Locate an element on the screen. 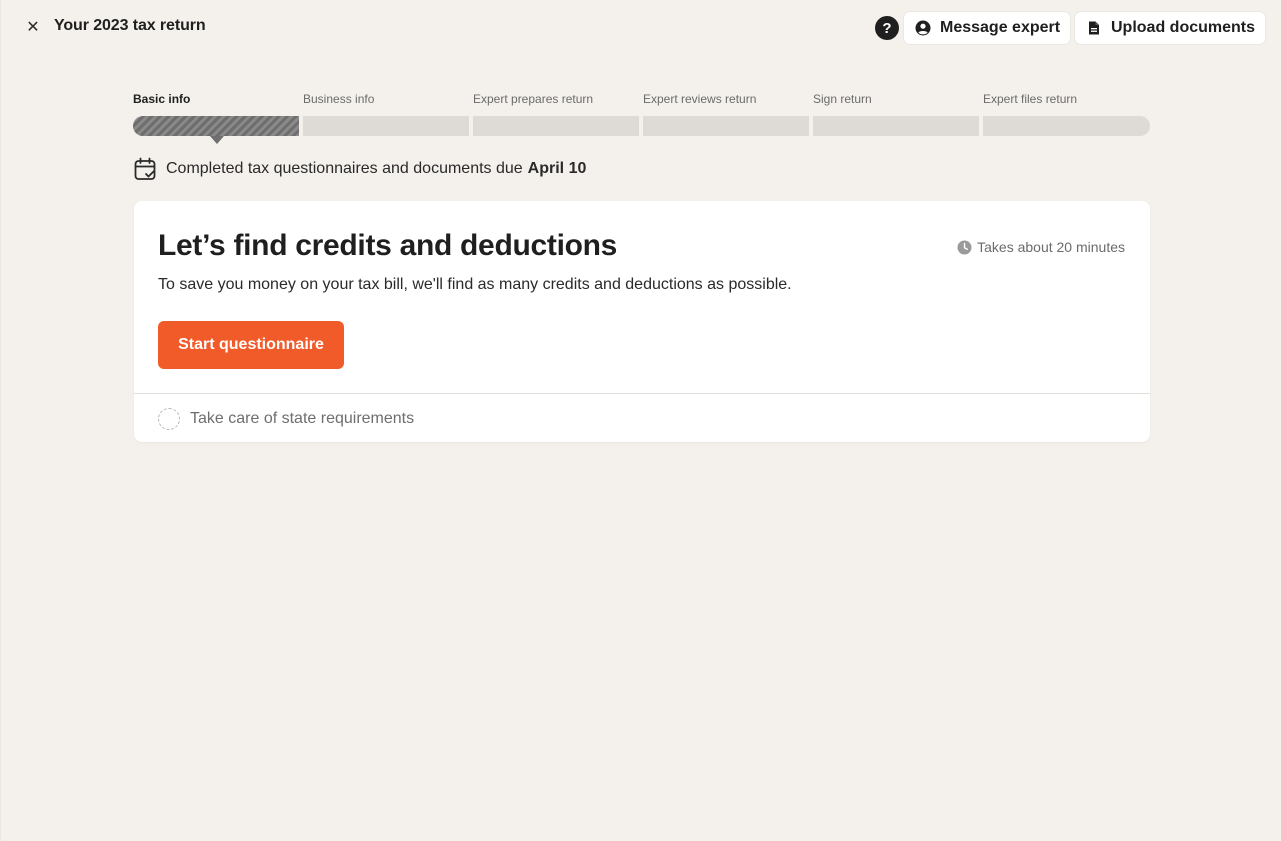 This screenshot has width=1281, height=841. step-label: Sign return is located at coordinates (842, 99).